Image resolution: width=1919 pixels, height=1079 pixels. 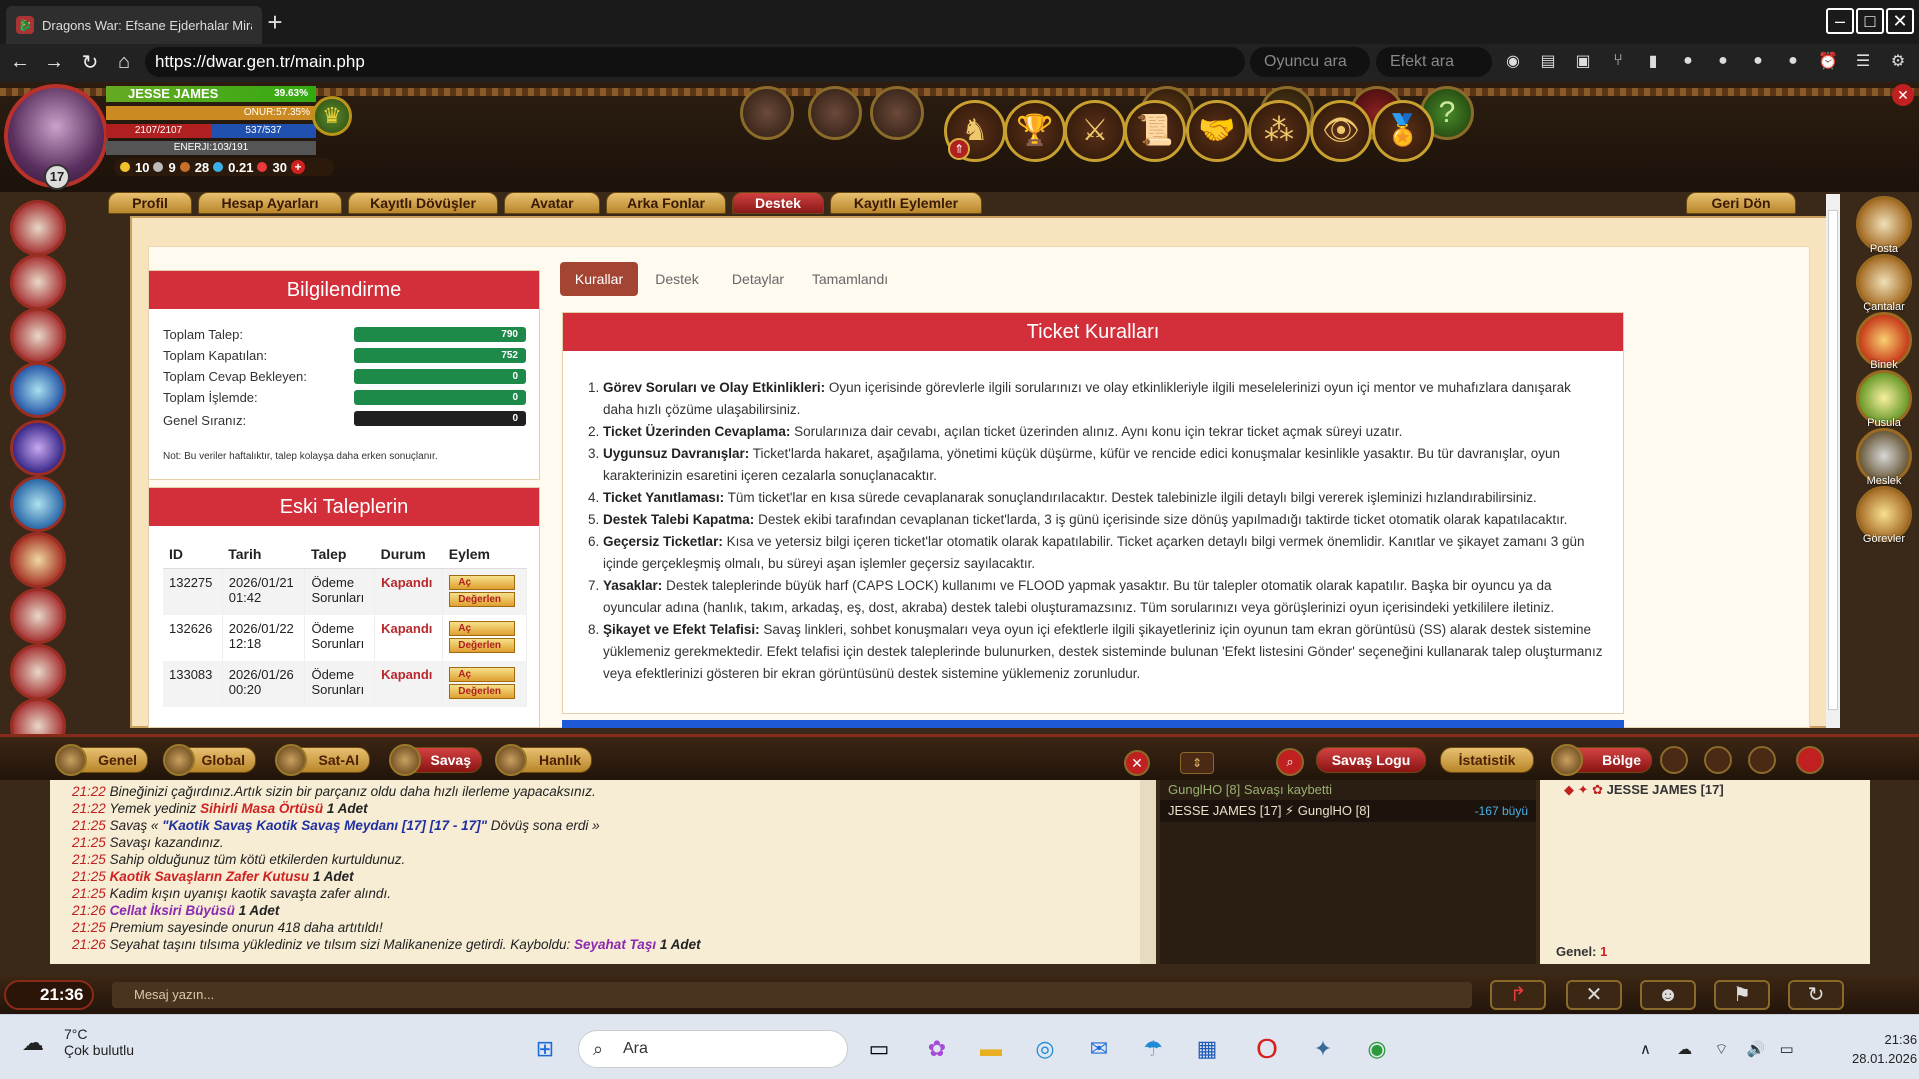 I want to click on eye-icon: 👁, so click(x=1341, y=131).